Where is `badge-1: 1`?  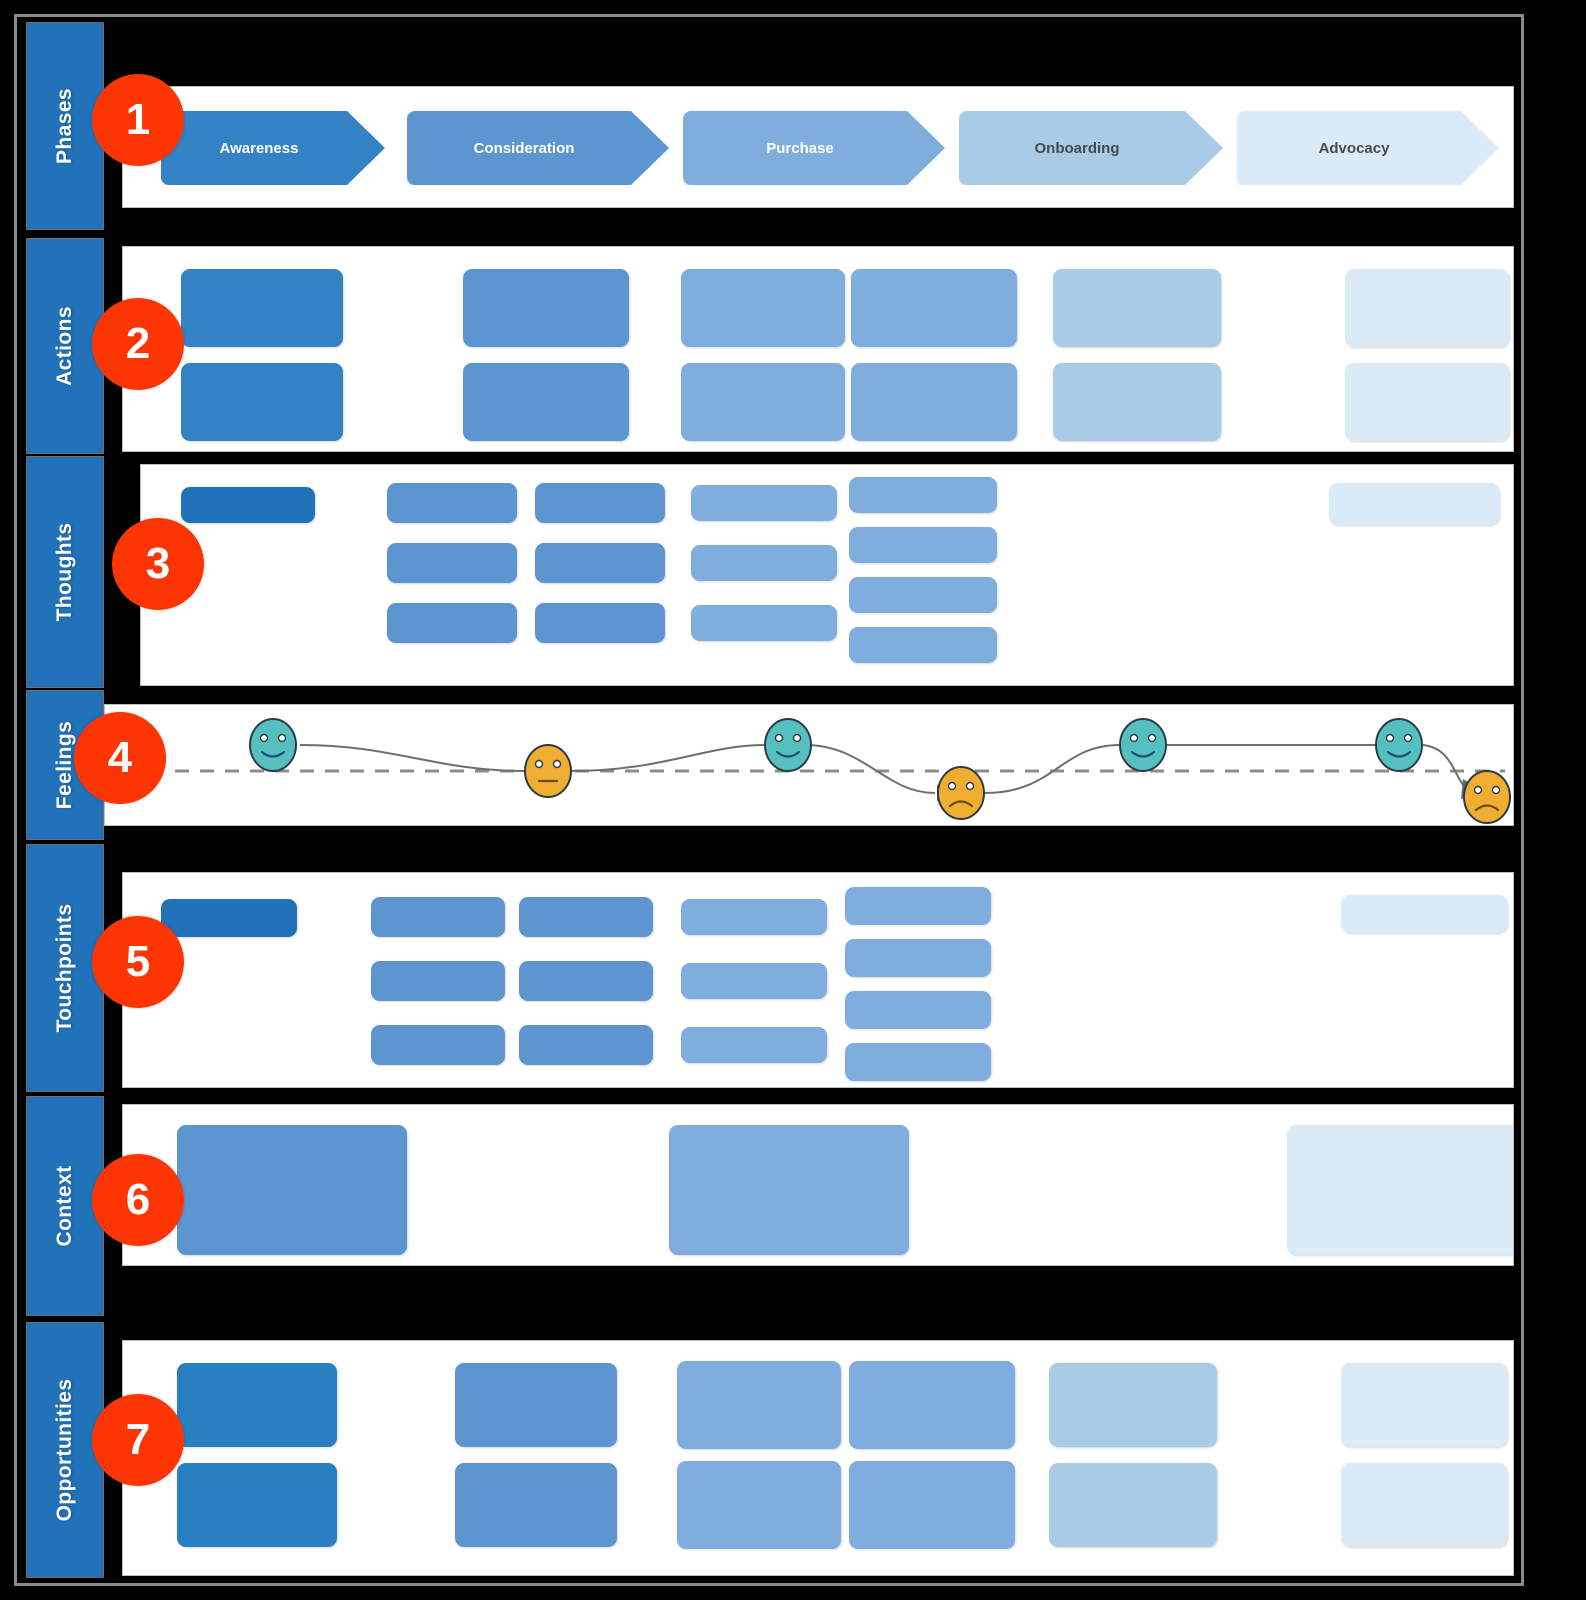
badge-1: 1 is located at coordinates (138, 120).